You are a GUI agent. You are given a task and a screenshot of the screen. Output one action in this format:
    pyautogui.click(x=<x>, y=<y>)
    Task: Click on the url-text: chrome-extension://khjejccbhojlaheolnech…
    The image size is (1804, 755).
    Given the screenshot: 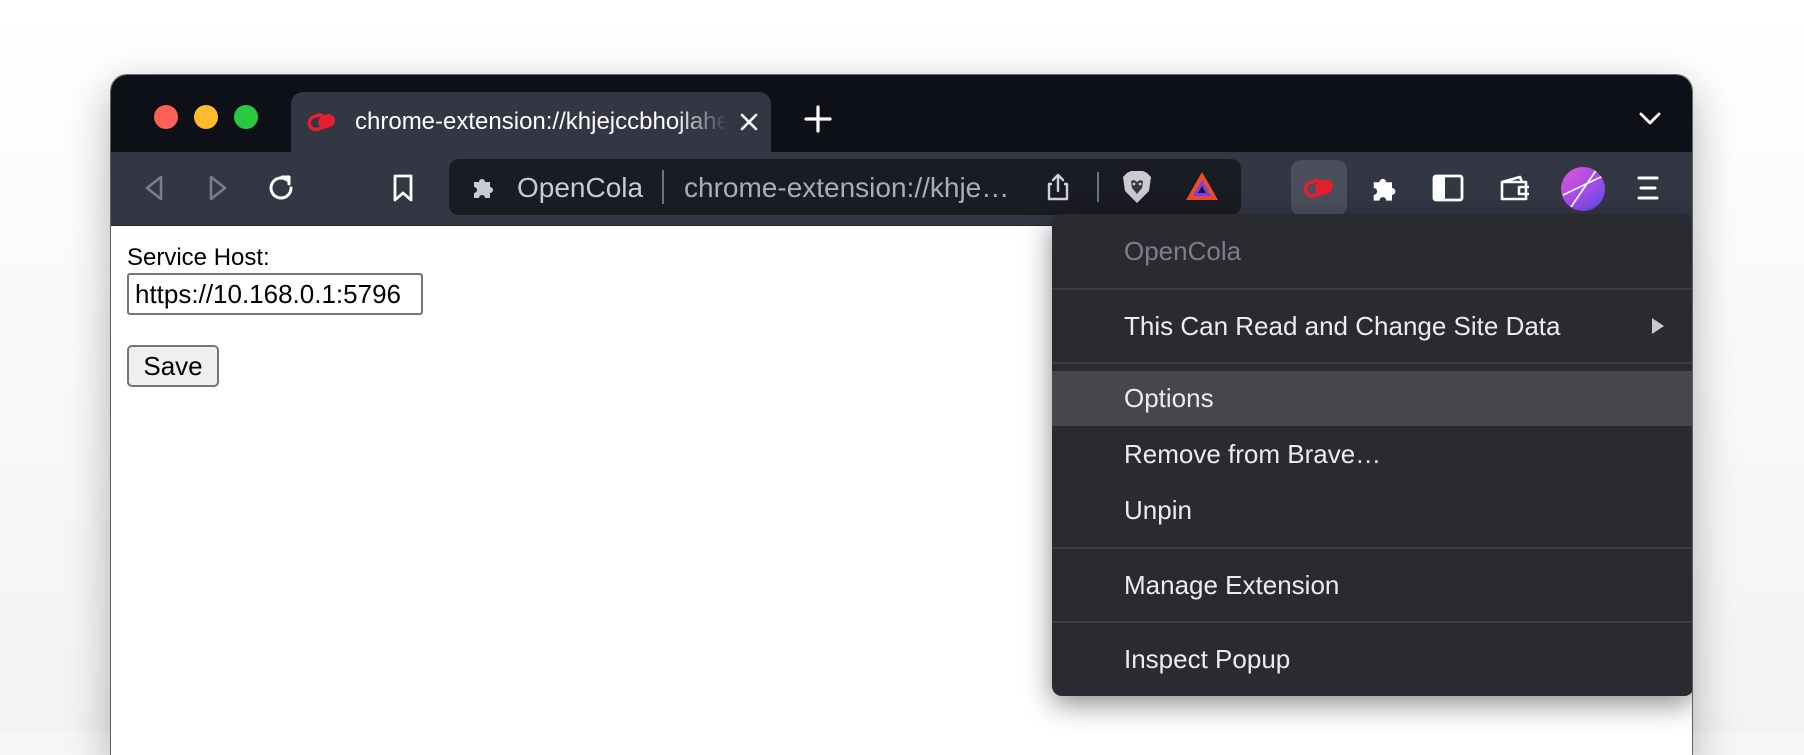 What is the action you would take?
    pyautogui.click(x=849, y=188)
    